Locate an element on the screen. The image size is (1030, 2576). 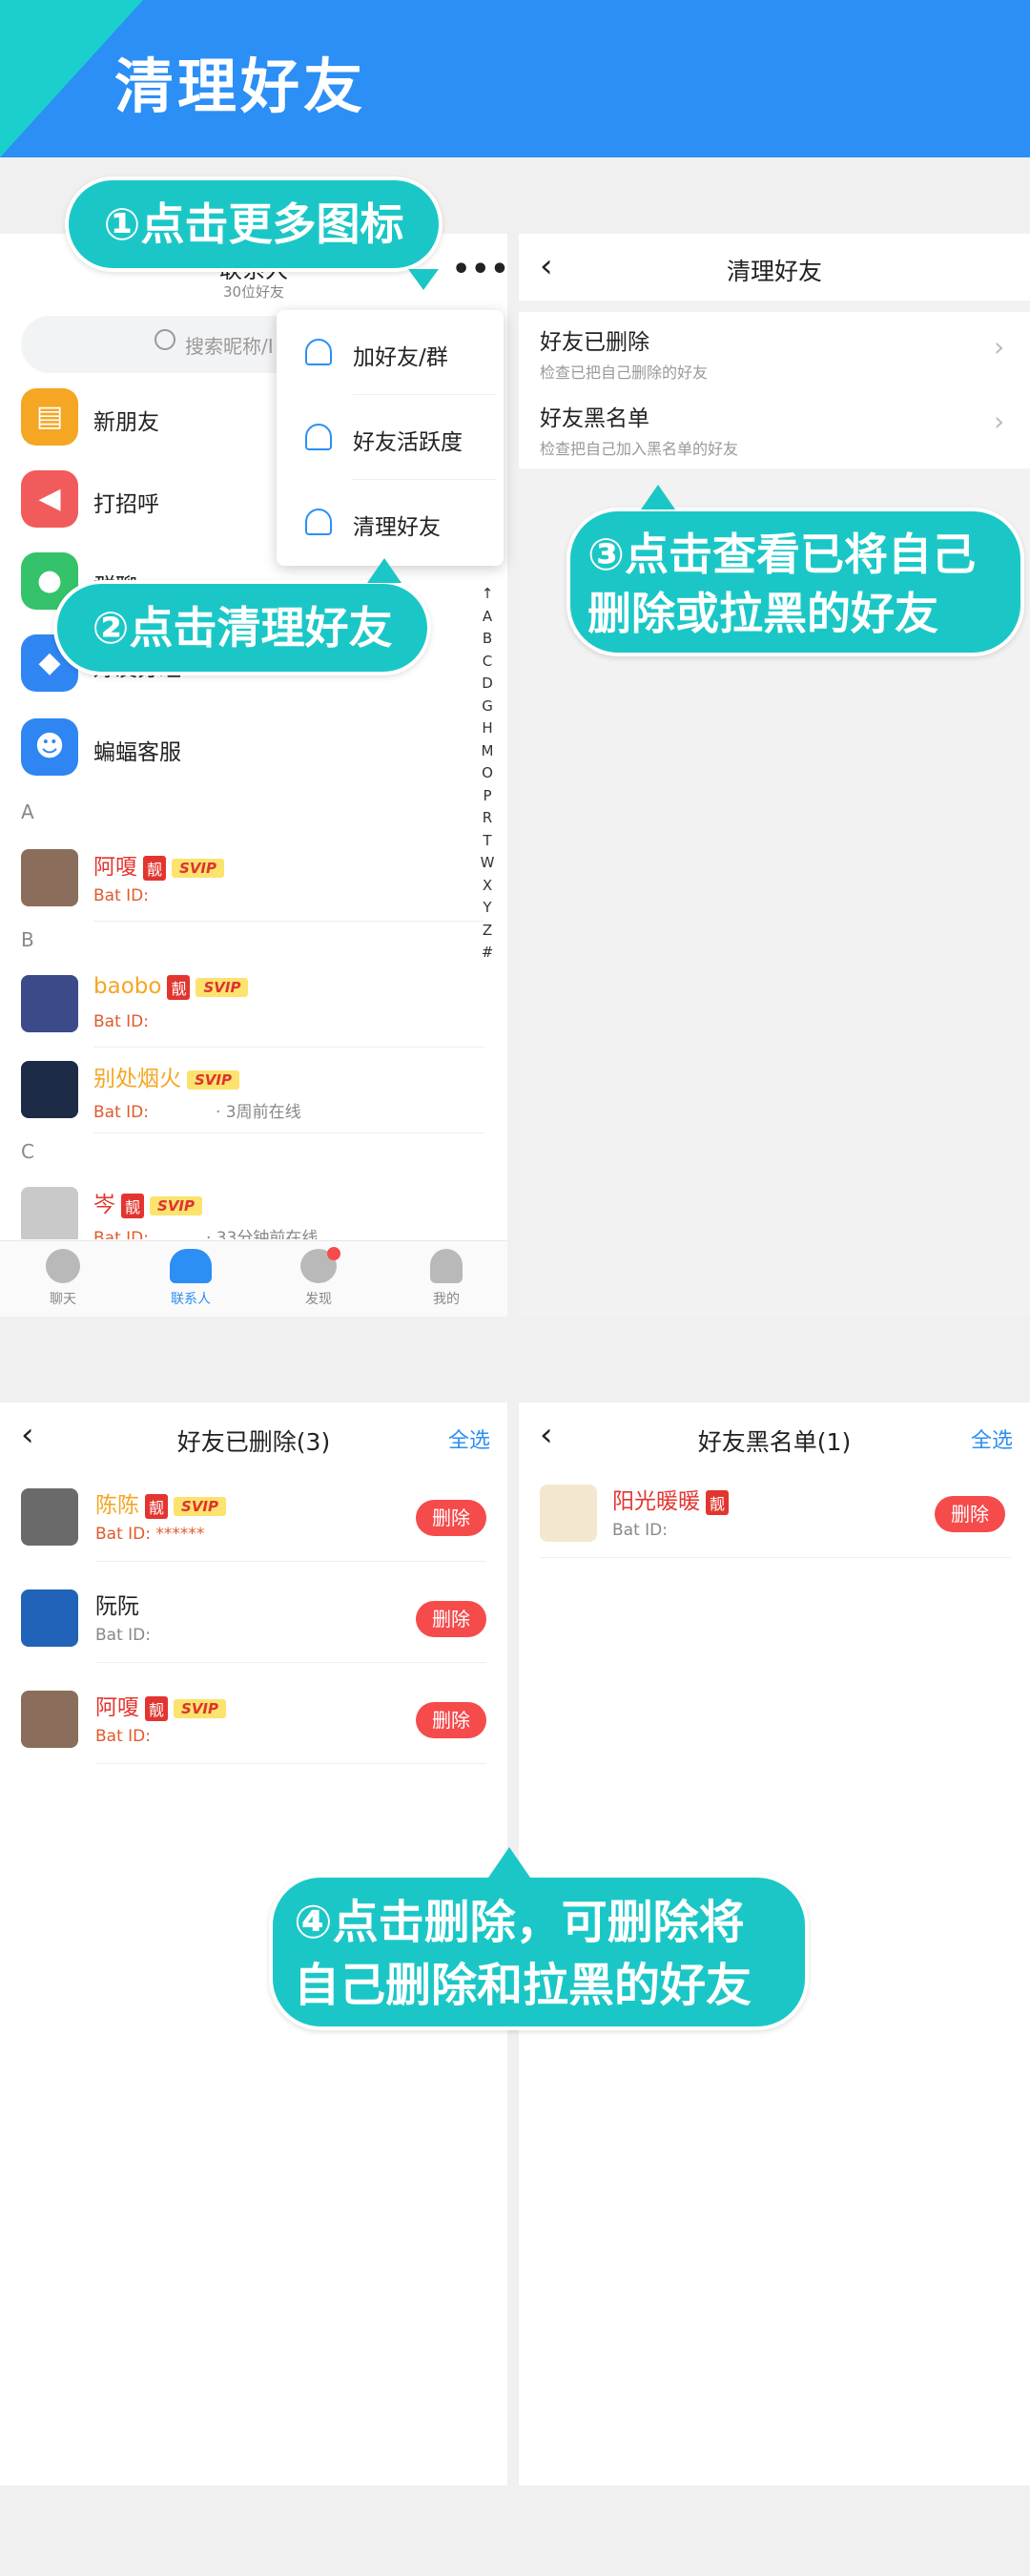
chevron-right-icon: › is located at coordinates (1000, 347).